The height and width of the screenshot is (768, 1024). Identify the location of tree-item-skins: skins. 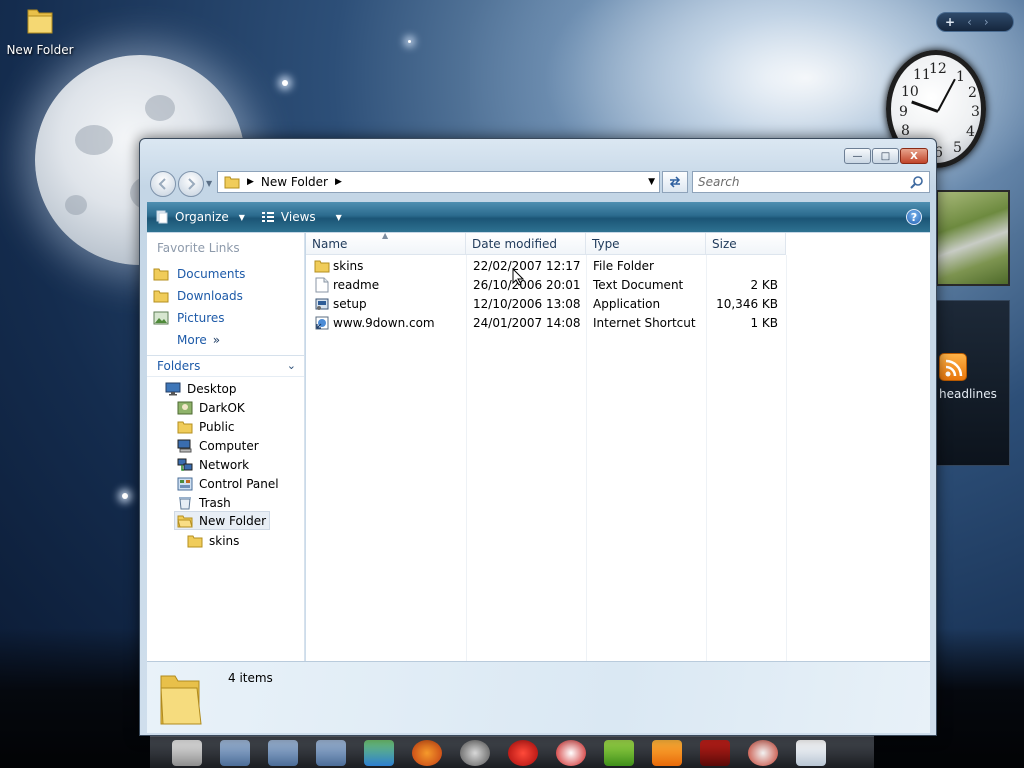
(213, 540).